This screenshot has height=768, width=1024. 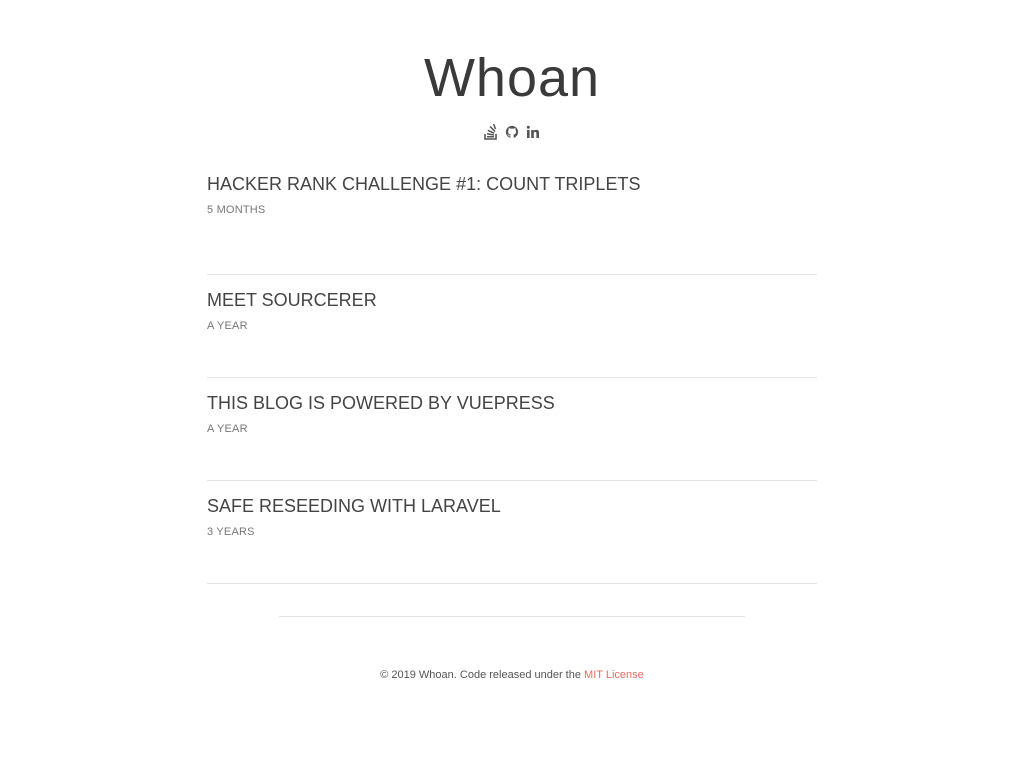 I want to click on post-title-link: MEET SOURCERER, so click(x=512, y=300).